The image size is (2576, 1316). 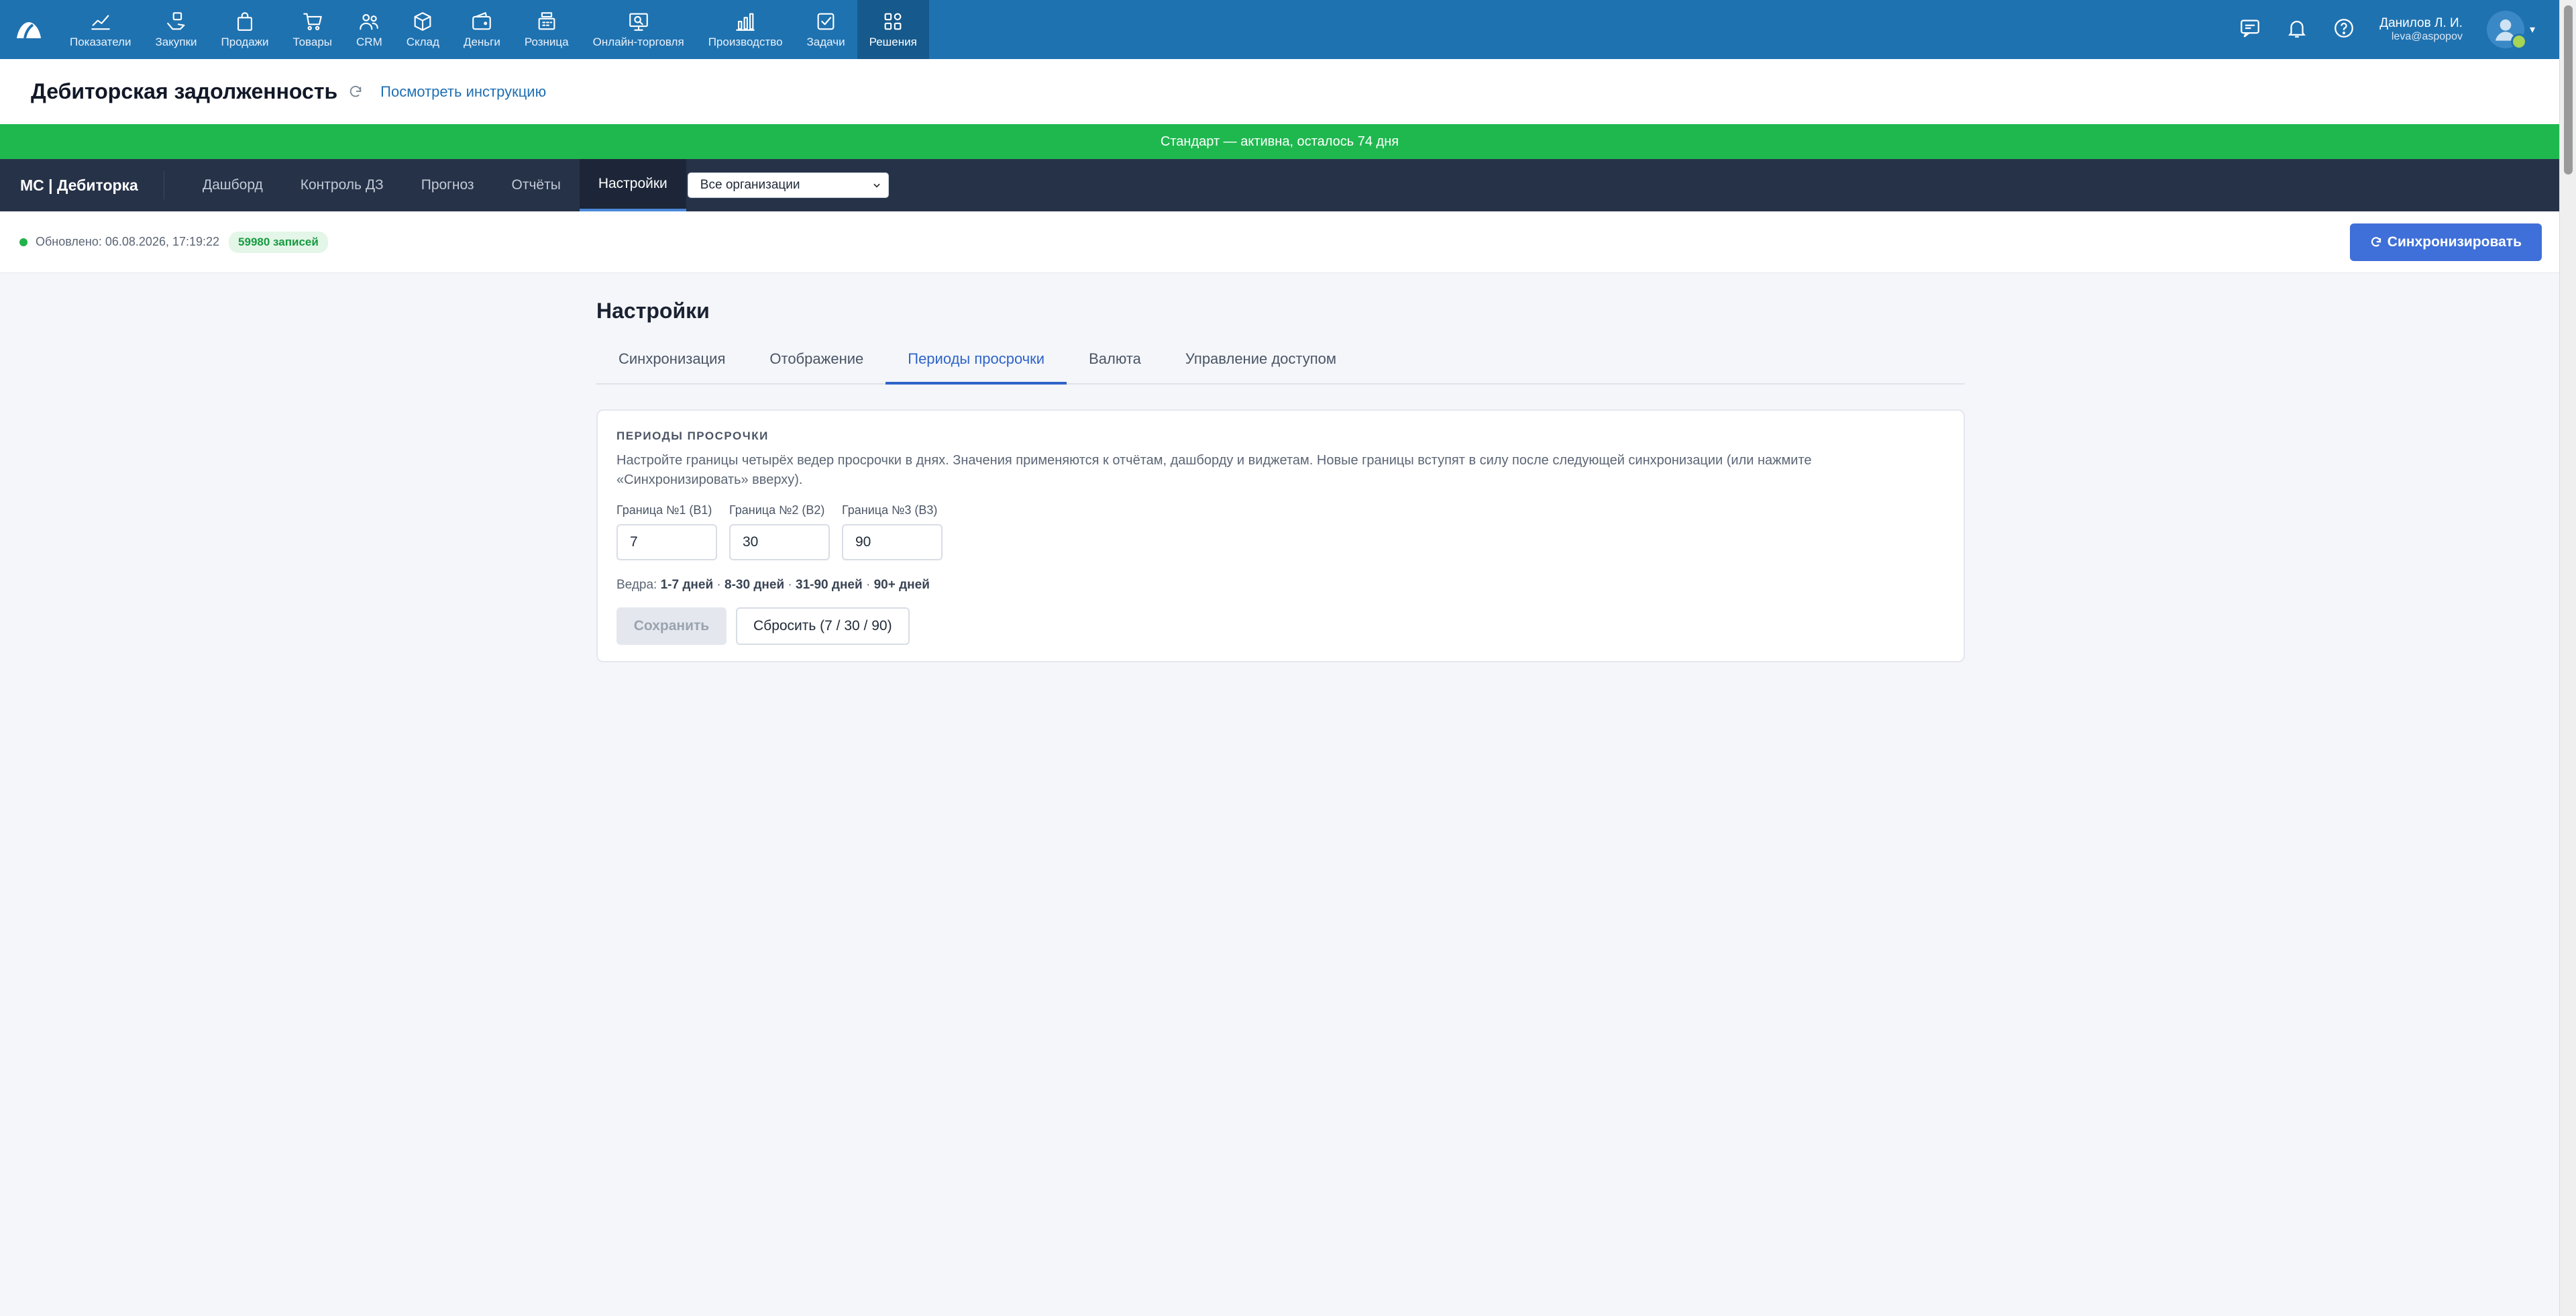 I want to click on settings-tab-5: Управление доступом, so click(x=1260, y=366).